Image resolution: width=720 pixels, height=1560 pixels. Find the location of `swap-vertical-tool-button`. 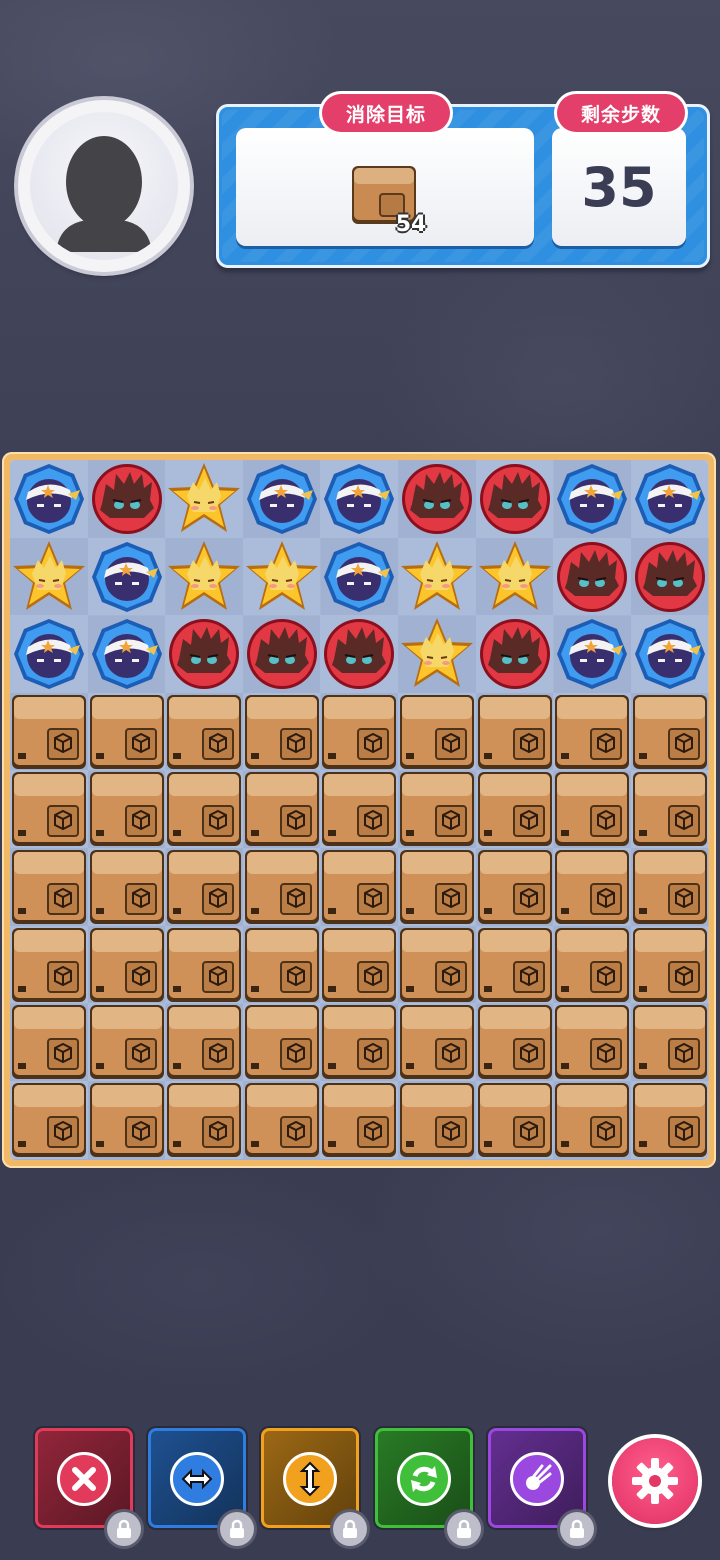

swap-vertical-tool-button is located at coordinates (314, 1487).